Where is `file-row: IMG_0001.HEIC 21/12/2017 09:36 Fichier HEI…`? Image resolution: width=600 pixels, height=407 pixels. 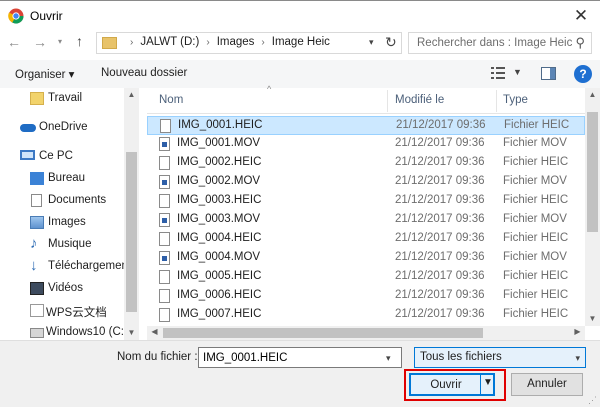 file-row: IMG_0001.HEIC 21/12/2017 09:36 Fichier HEI… is located at coordinates (366, 125).